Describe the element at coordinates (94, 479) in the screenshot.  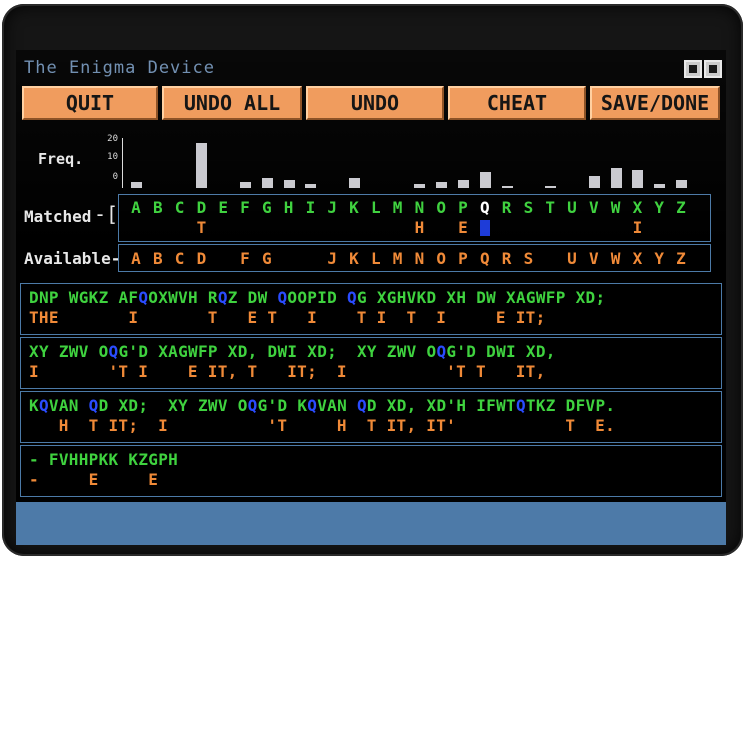
I see `plain-text-line: - E E` at that location.